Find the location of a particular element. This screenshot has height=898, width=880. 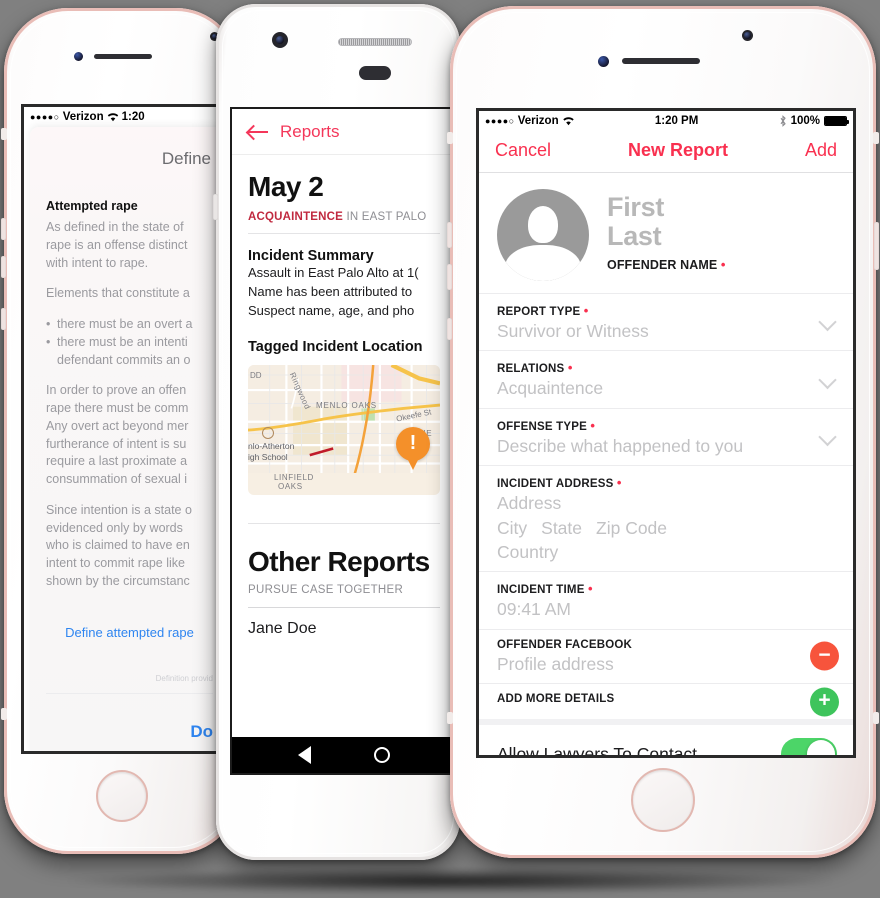

other-reports-heading: Other Reports is located at coordinates (339, 561).